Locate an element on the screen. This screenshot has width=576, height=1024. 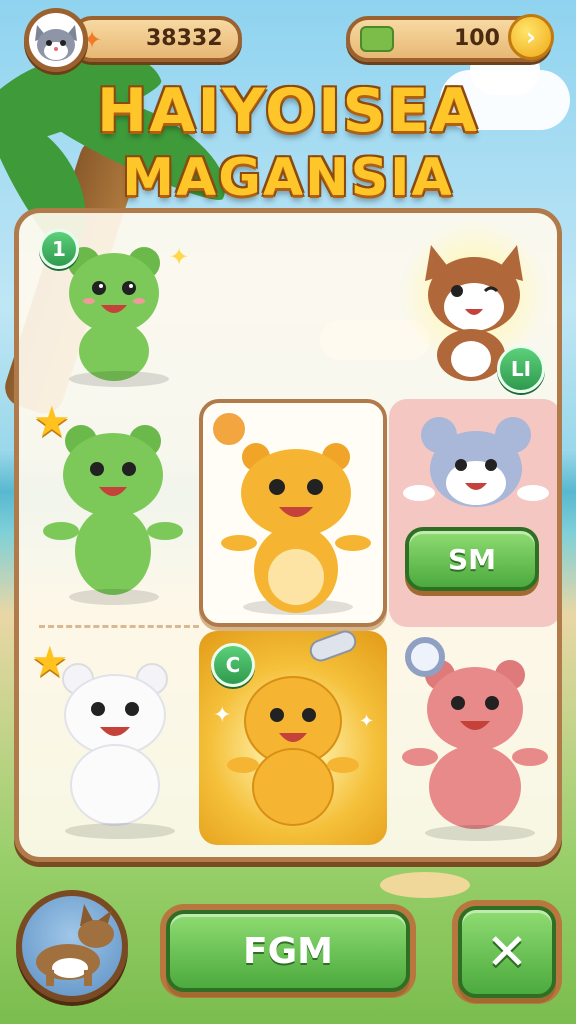
coins-value: 100 is located at coordinates (477, 38).